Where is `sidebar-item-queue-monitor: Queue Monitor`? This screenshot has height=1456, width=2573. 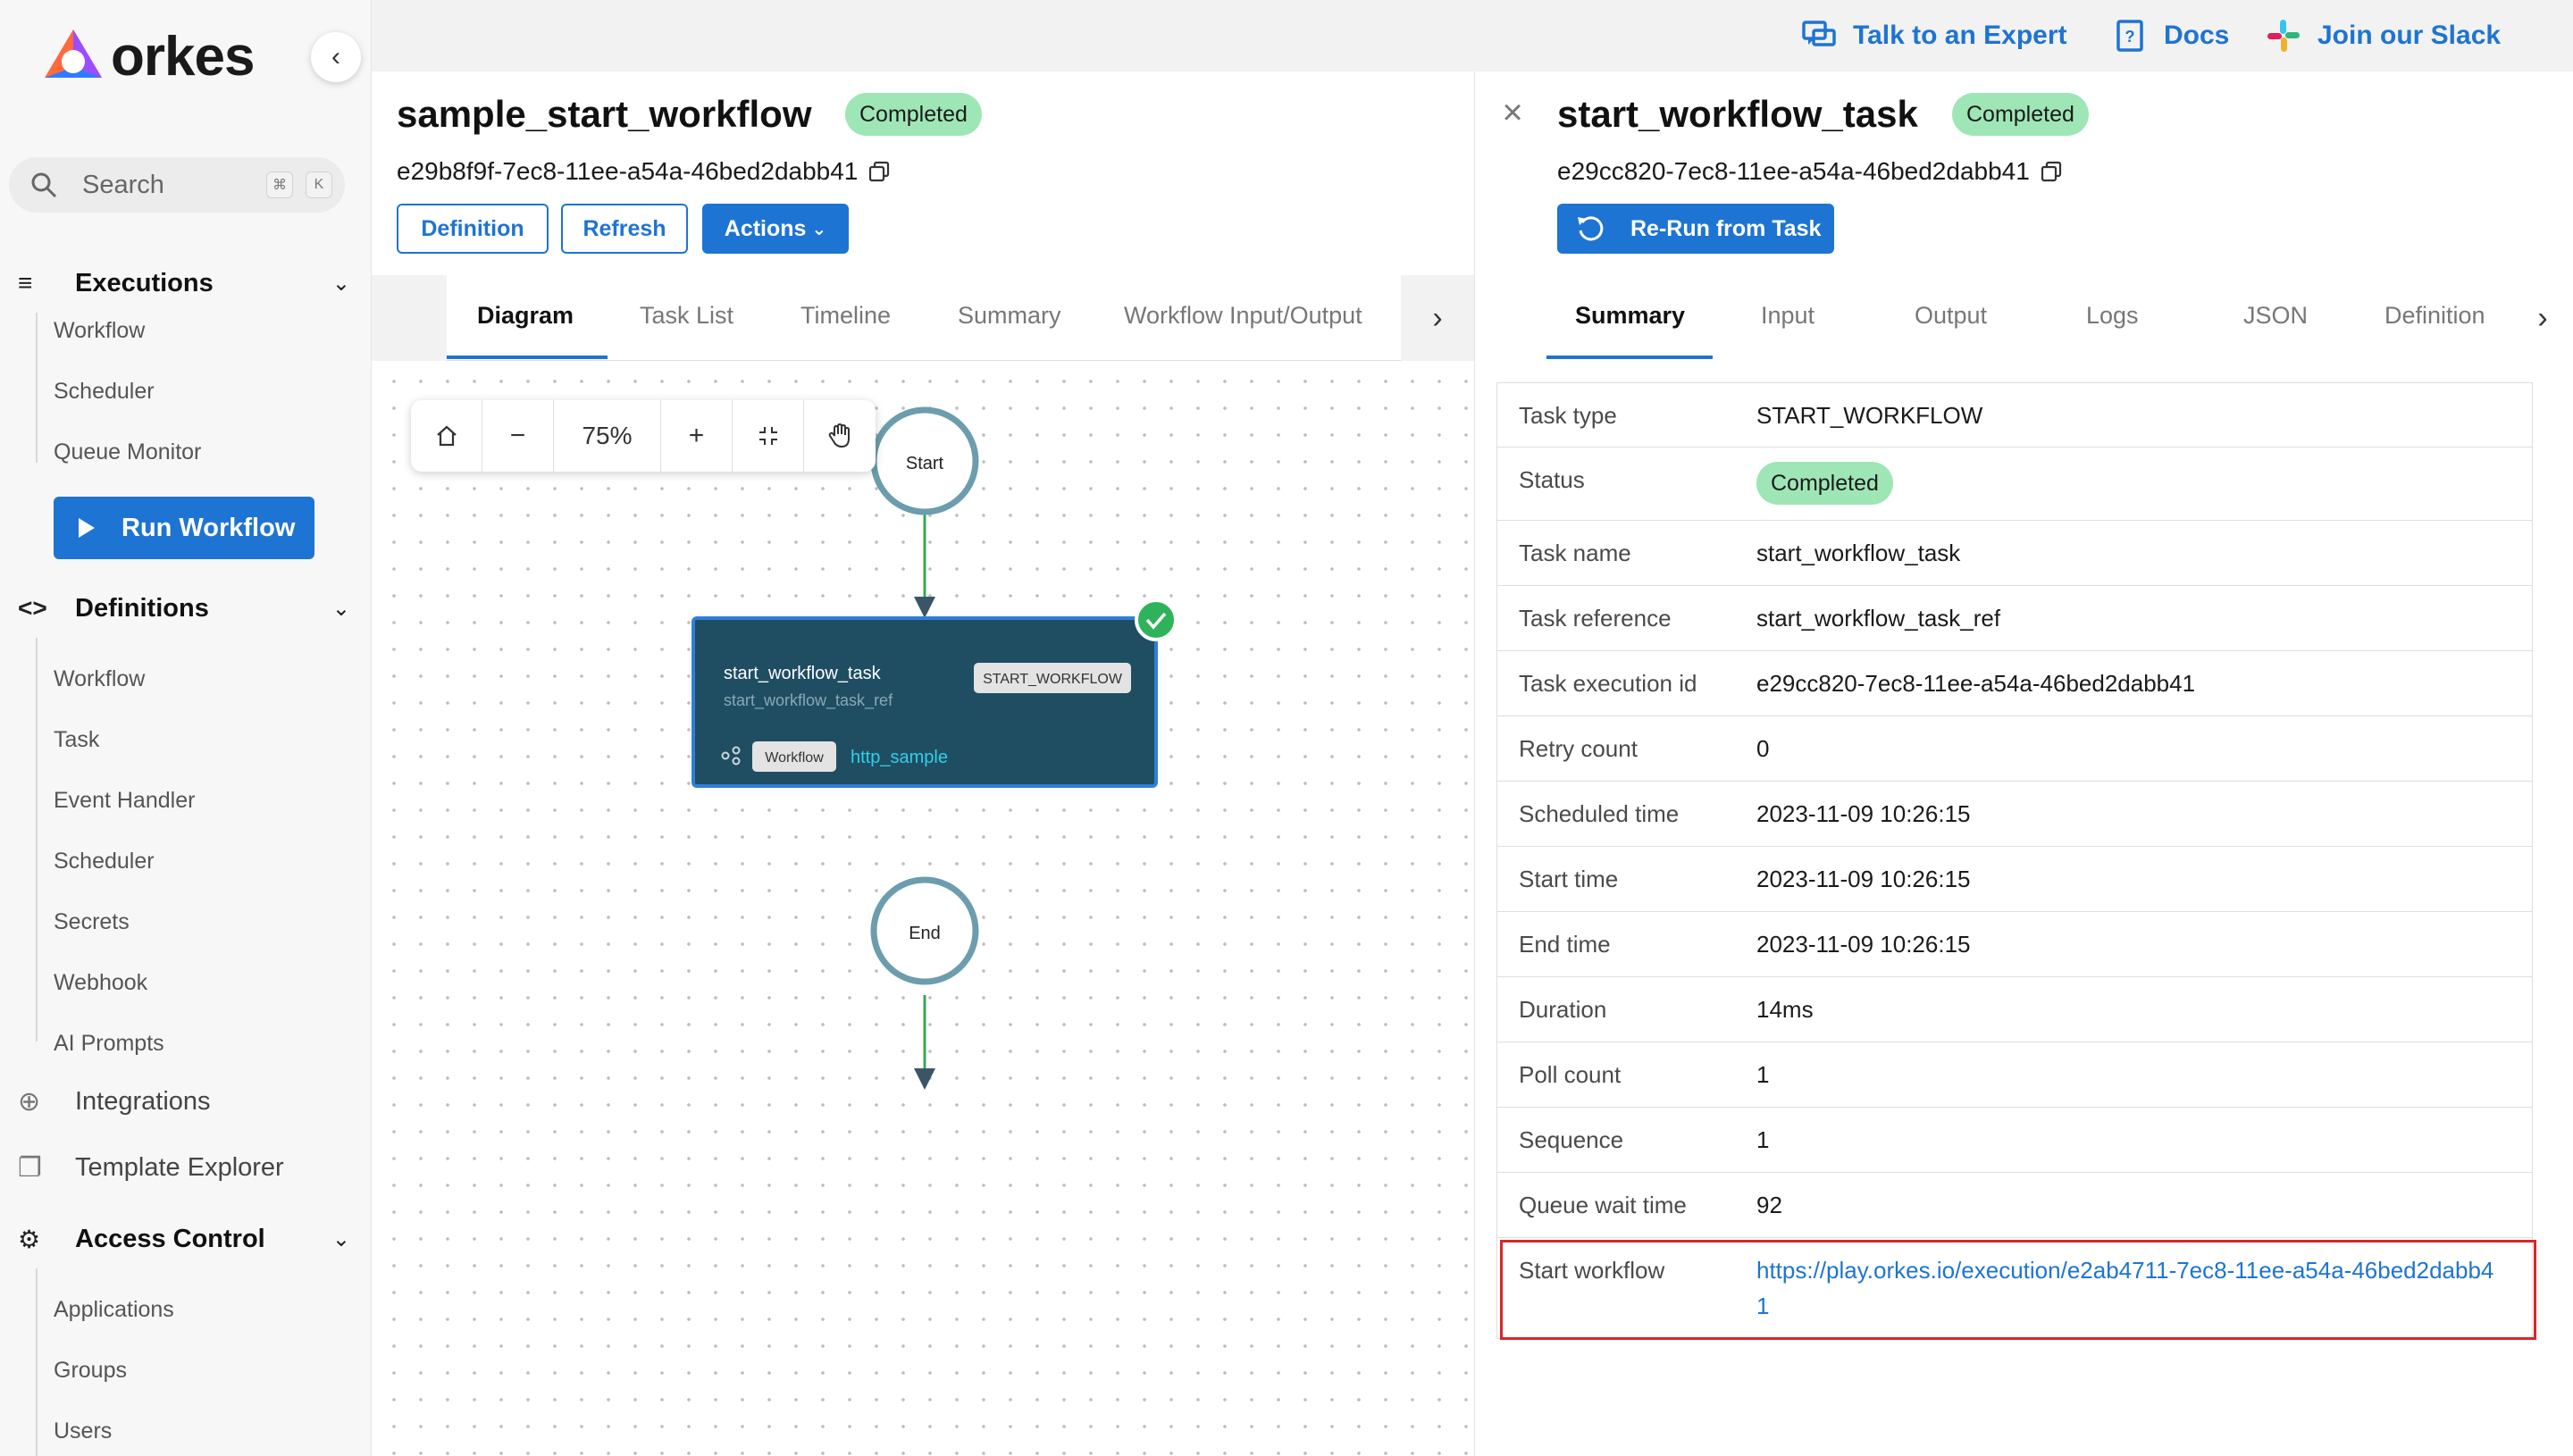
sidebar-item-queue-monitor: Queue Monitor is located at coordinates (127, 452).